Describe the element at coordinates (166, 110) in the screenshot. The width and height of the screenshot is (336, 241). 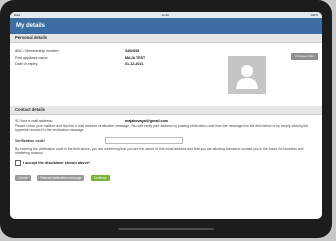
I see `contact-section-title: Contact details` at that location.